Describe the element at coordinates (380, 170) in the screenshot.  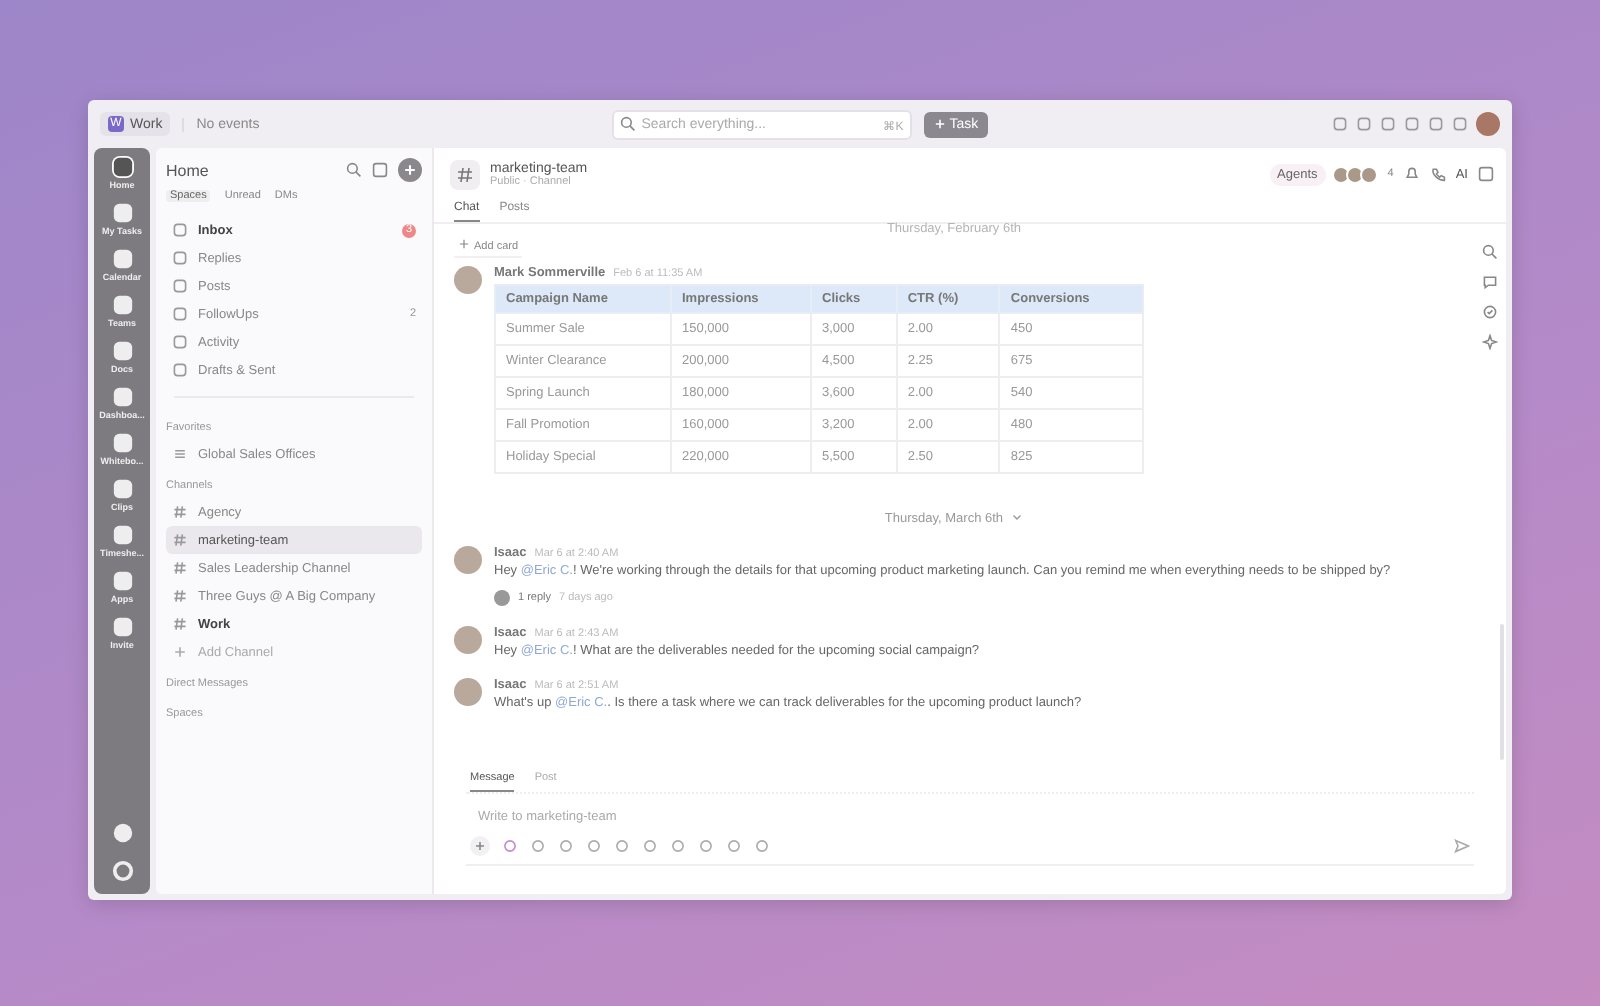
I see `panel-icon` at that location.